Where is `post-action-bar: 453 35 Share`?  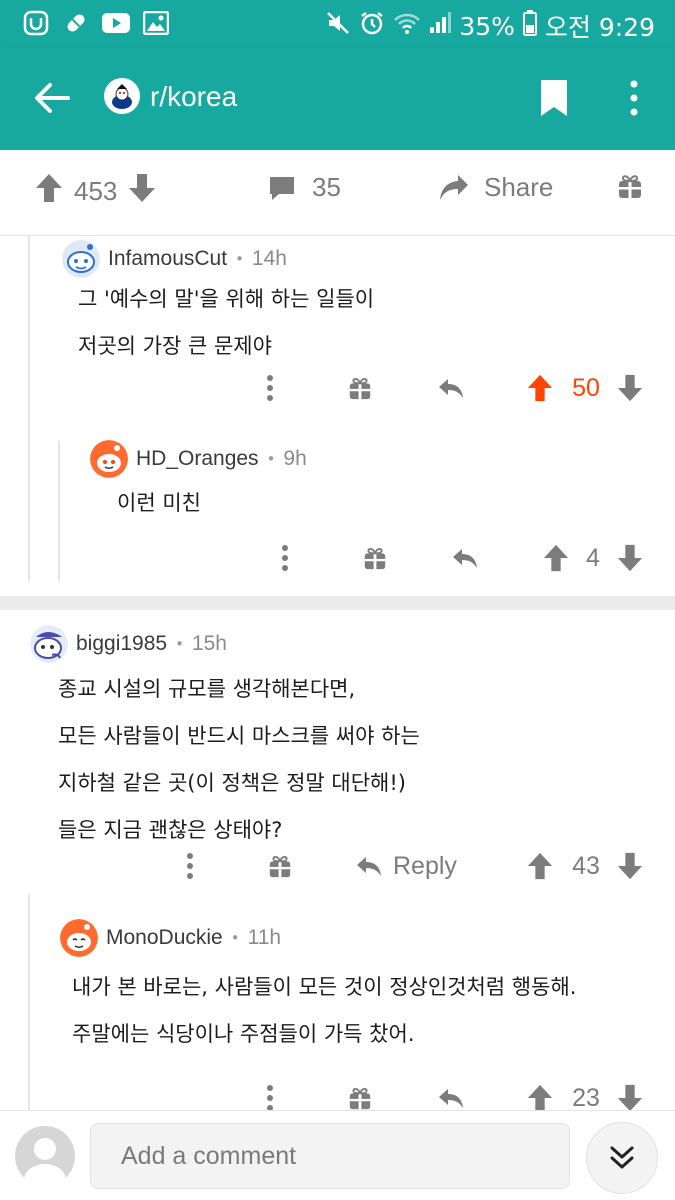 post-action-bar: 453 35 Share is located at coordinates (337, 193).